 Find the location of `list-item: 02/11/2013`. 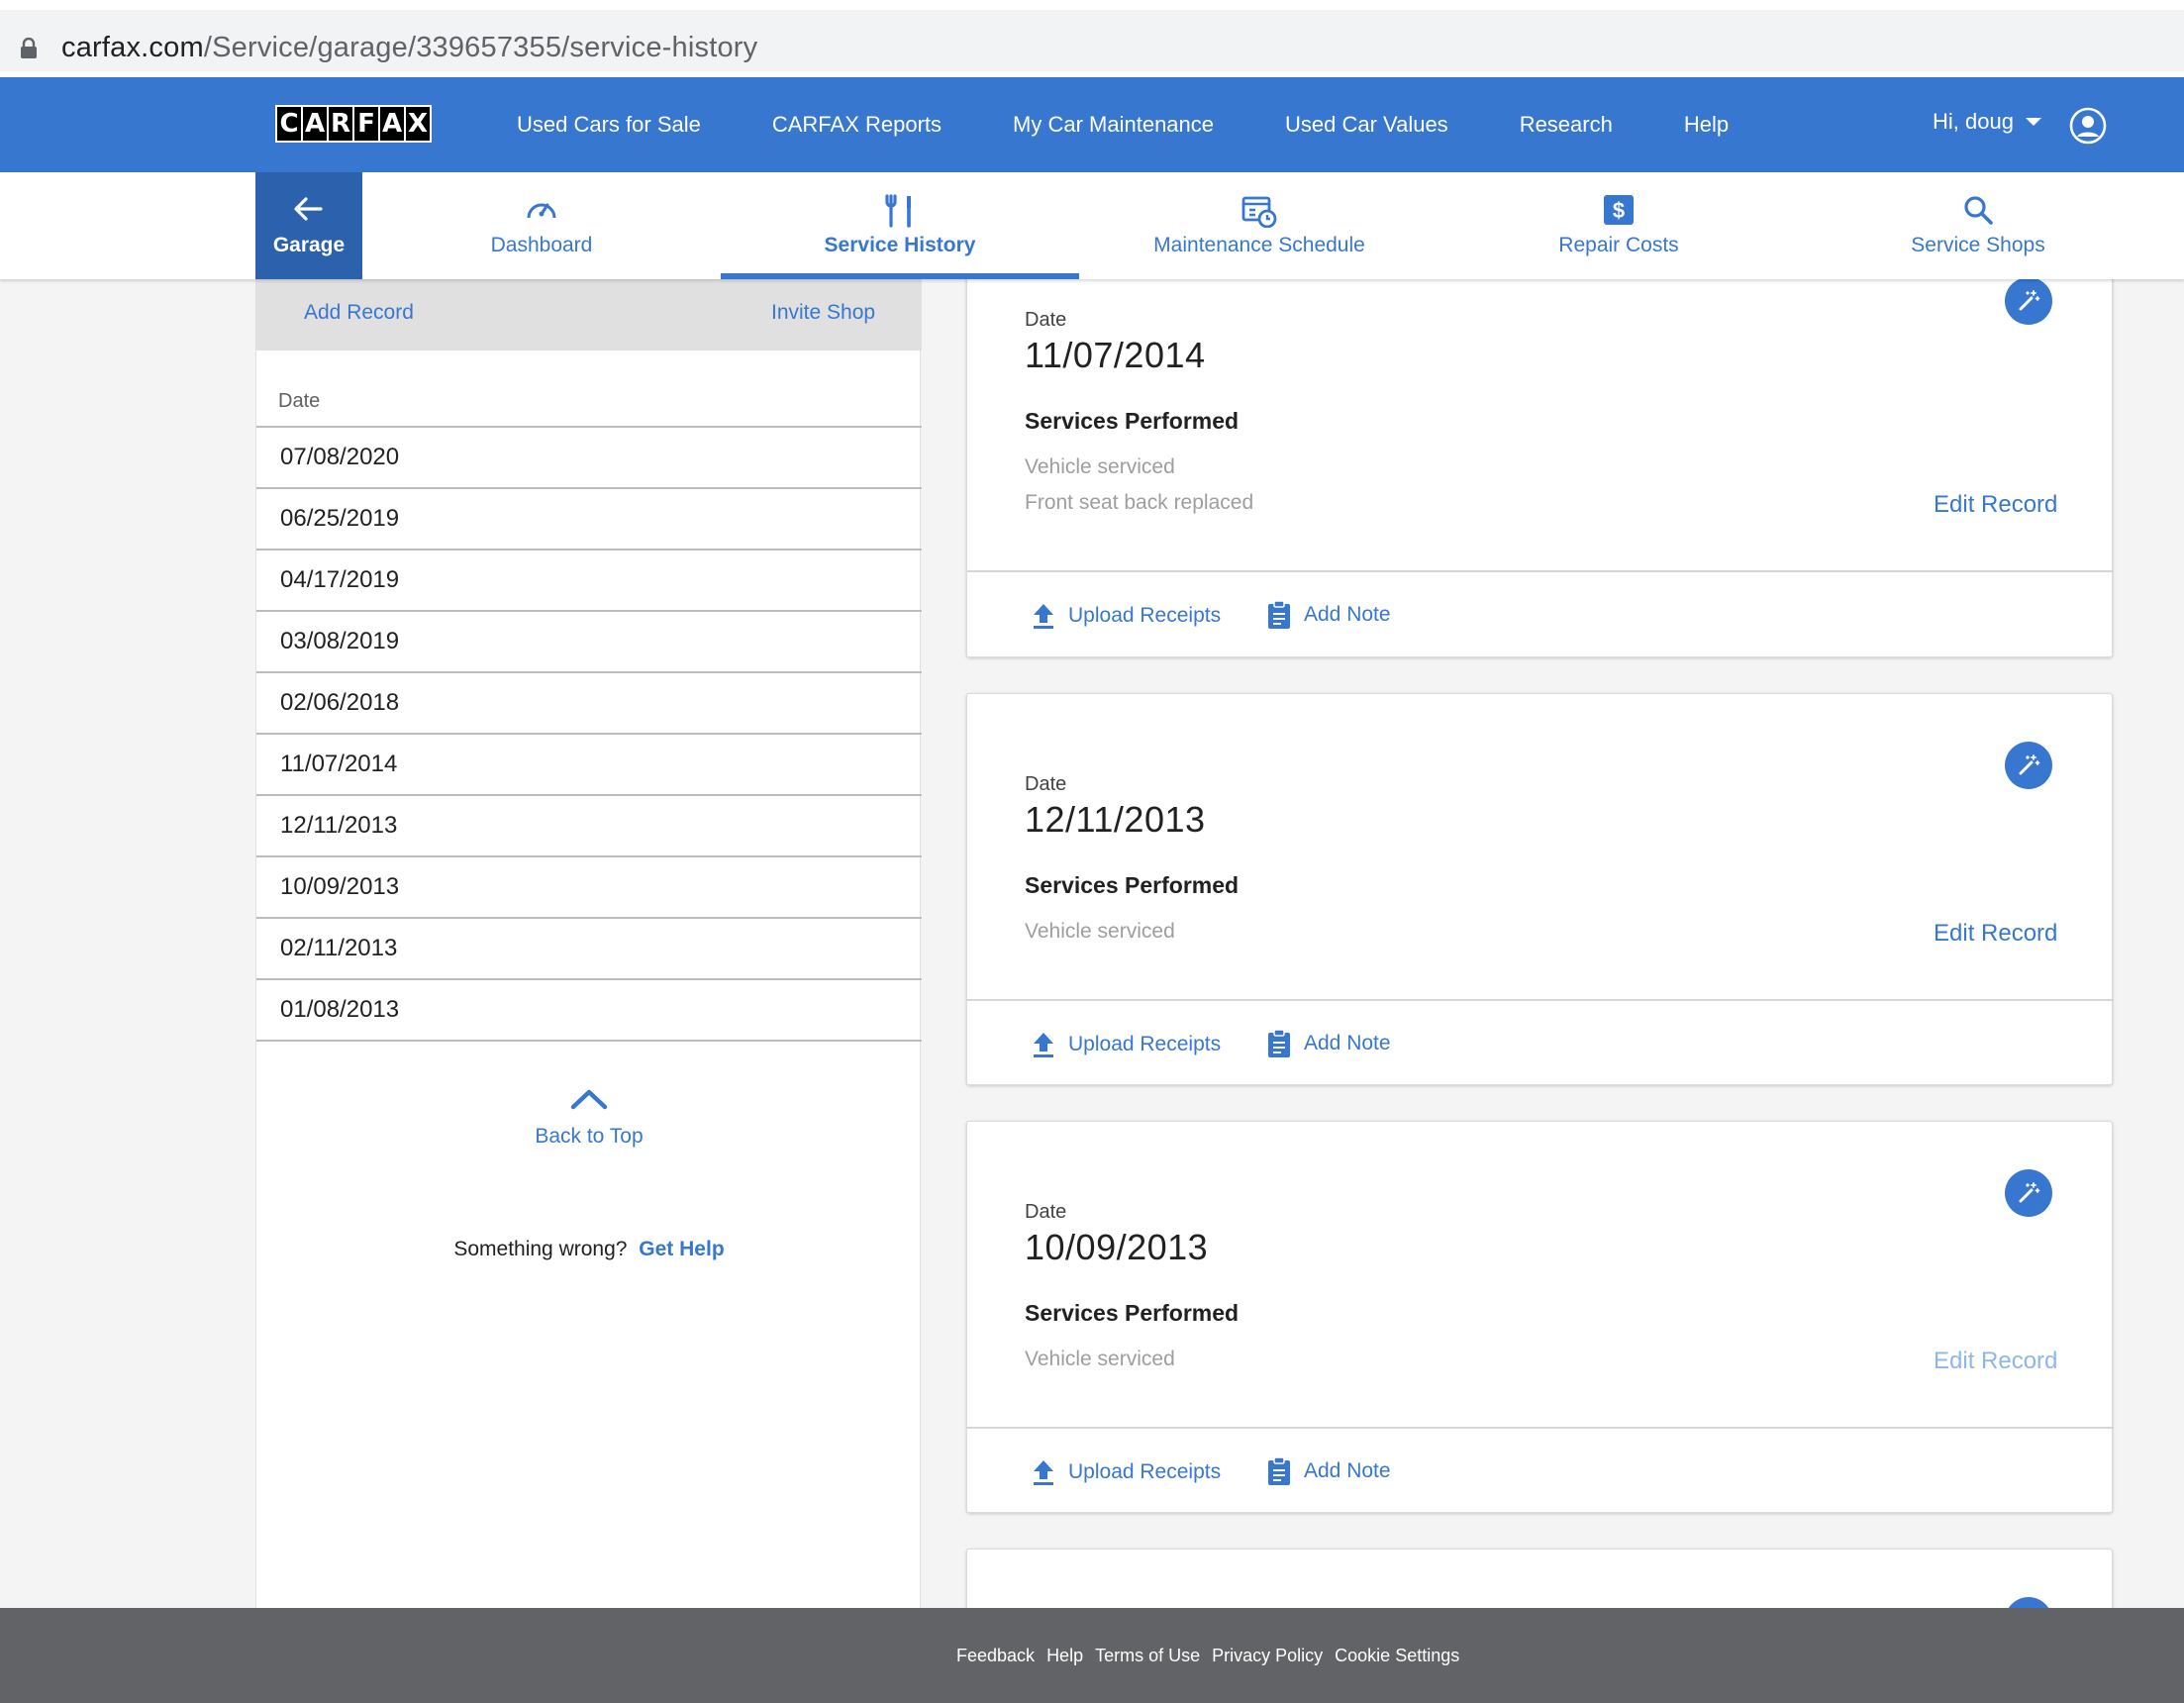

list-item: 02/11/2013 is located at coordinates (589, 949).